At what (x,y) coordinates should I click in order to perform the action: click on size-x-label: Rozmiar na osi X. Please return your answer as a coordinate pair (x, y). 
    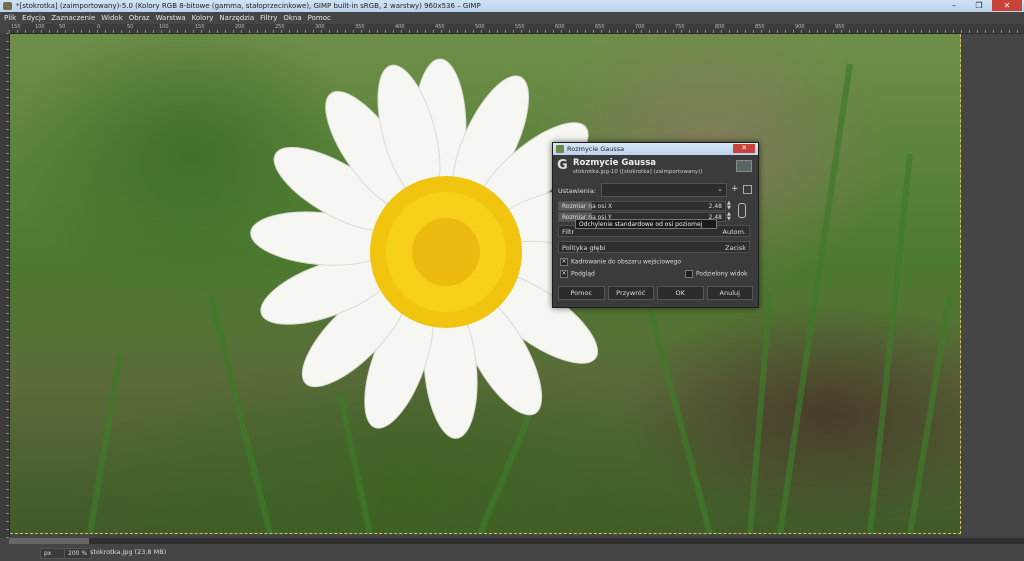
    Looking at the image, I should click on (587, 206).